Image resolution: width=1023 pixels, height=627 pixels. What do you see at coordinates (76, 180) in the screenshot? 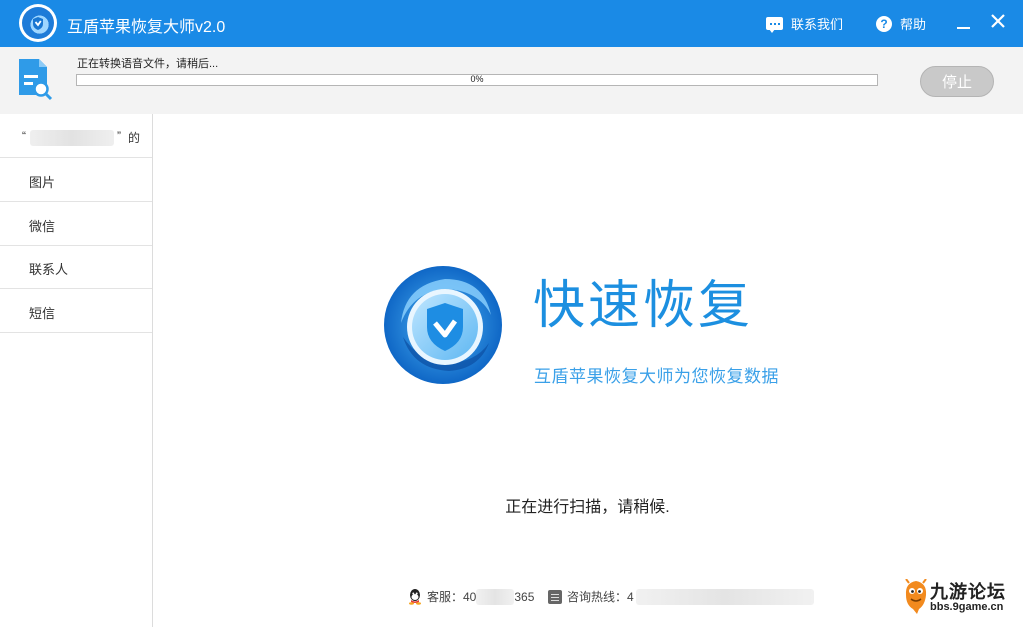
I see `sidebar-item-photos: 图片` at bounding box center [76, 180].